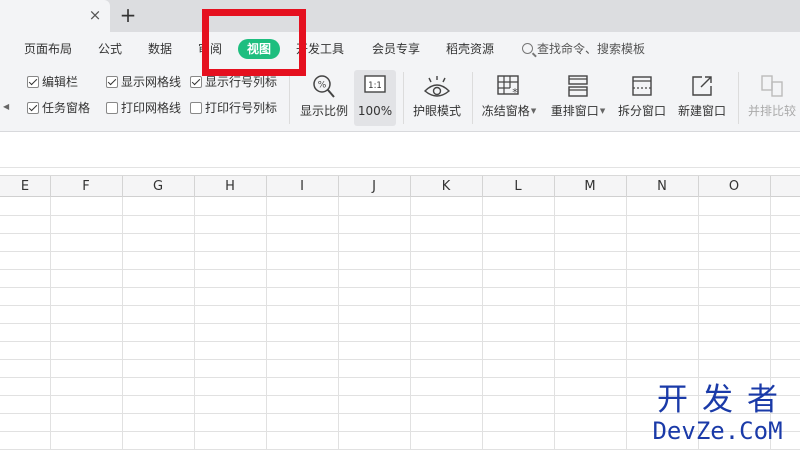 Image resolution: width=800 pixels, height=450 pixels. I want to click on zoom-button: % 显示比例, so click(324, 98).